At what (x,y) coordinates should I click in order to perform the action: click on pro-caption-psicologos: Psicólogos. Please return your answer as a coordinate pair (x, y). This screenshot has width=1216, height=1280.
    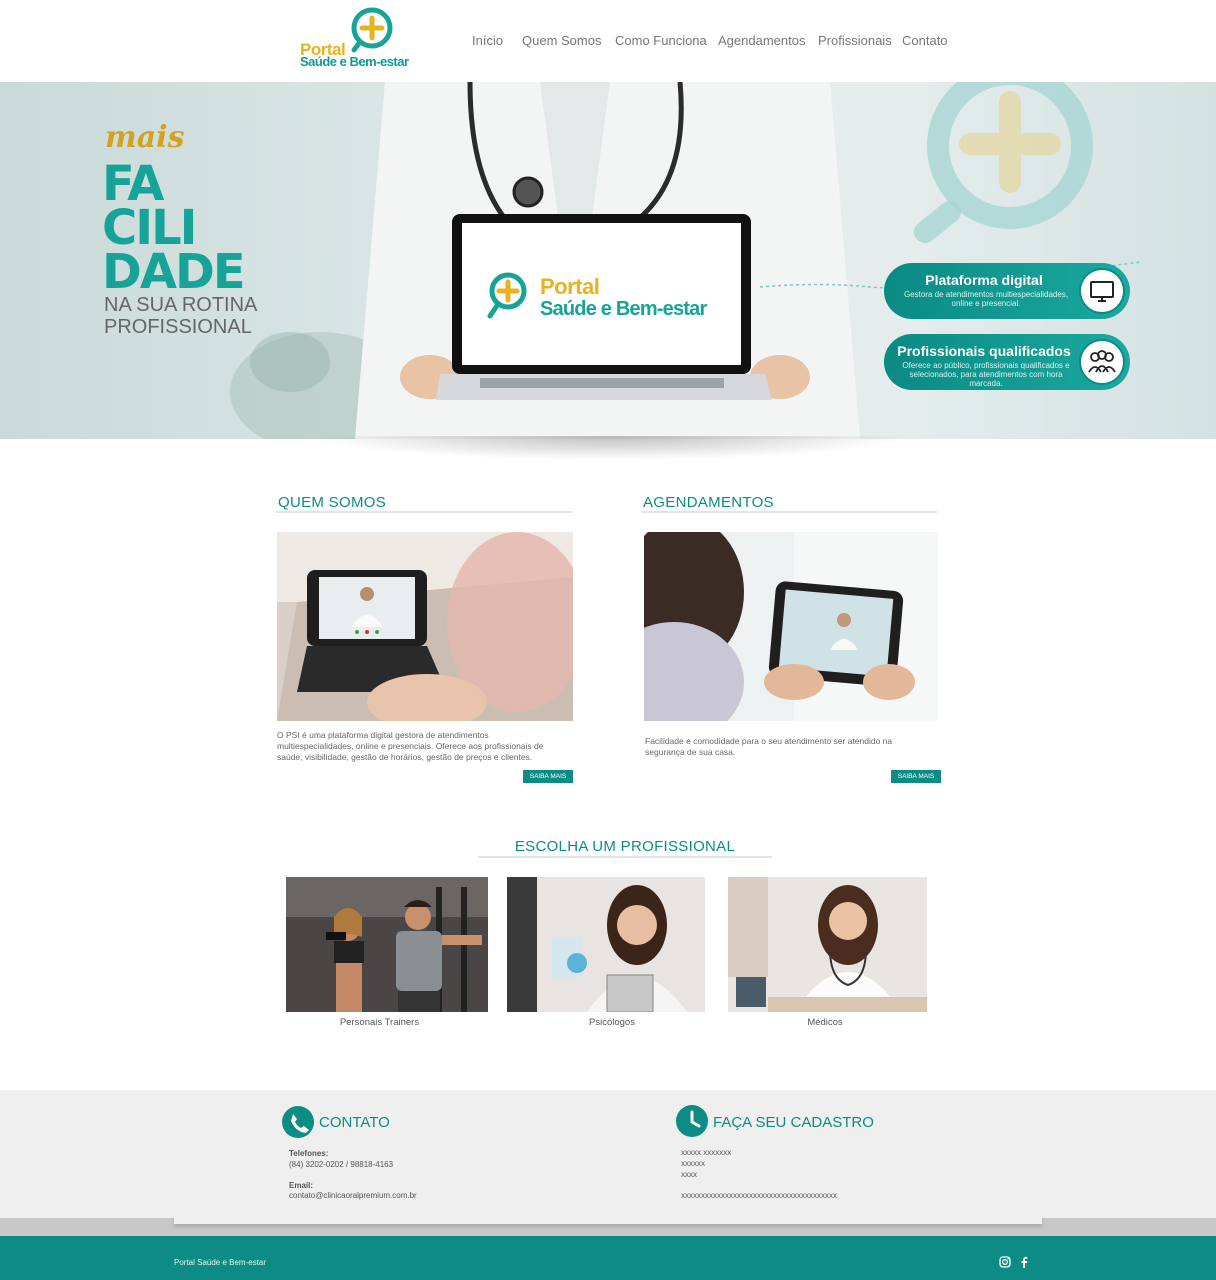
    Looking at the image, I should click on (612, 1022).